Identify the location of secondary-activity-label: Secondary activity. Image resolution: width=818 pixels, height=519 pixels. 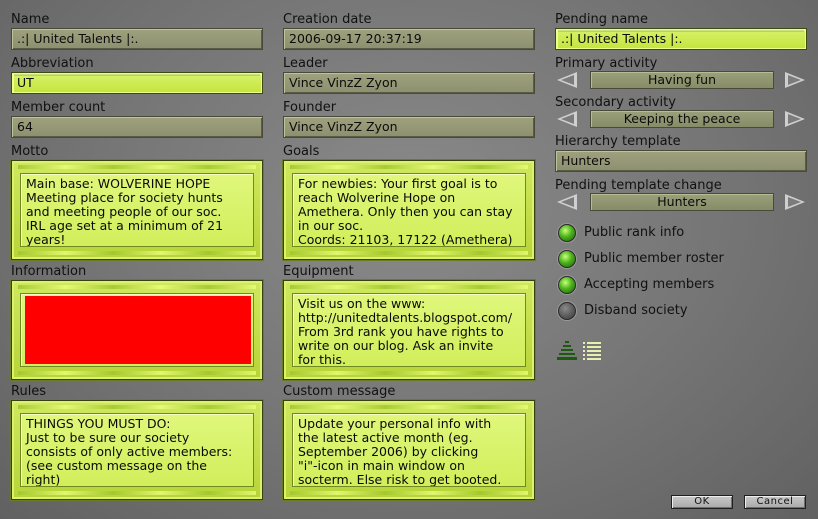
(615, 102).